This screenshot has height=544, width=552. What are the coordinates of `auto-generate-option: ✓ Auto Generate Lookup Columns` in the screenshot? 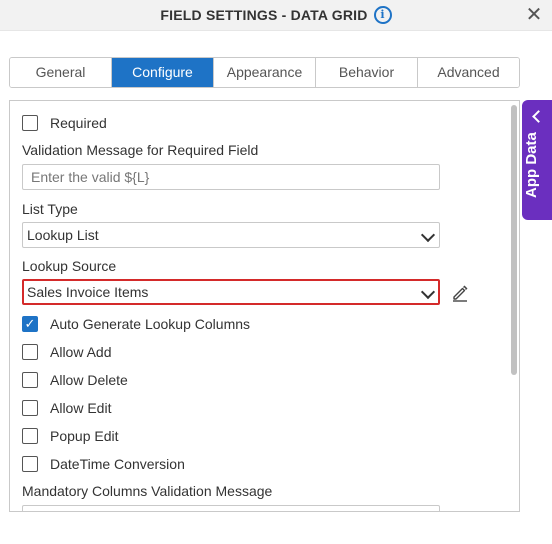 It's located at (136, 324).